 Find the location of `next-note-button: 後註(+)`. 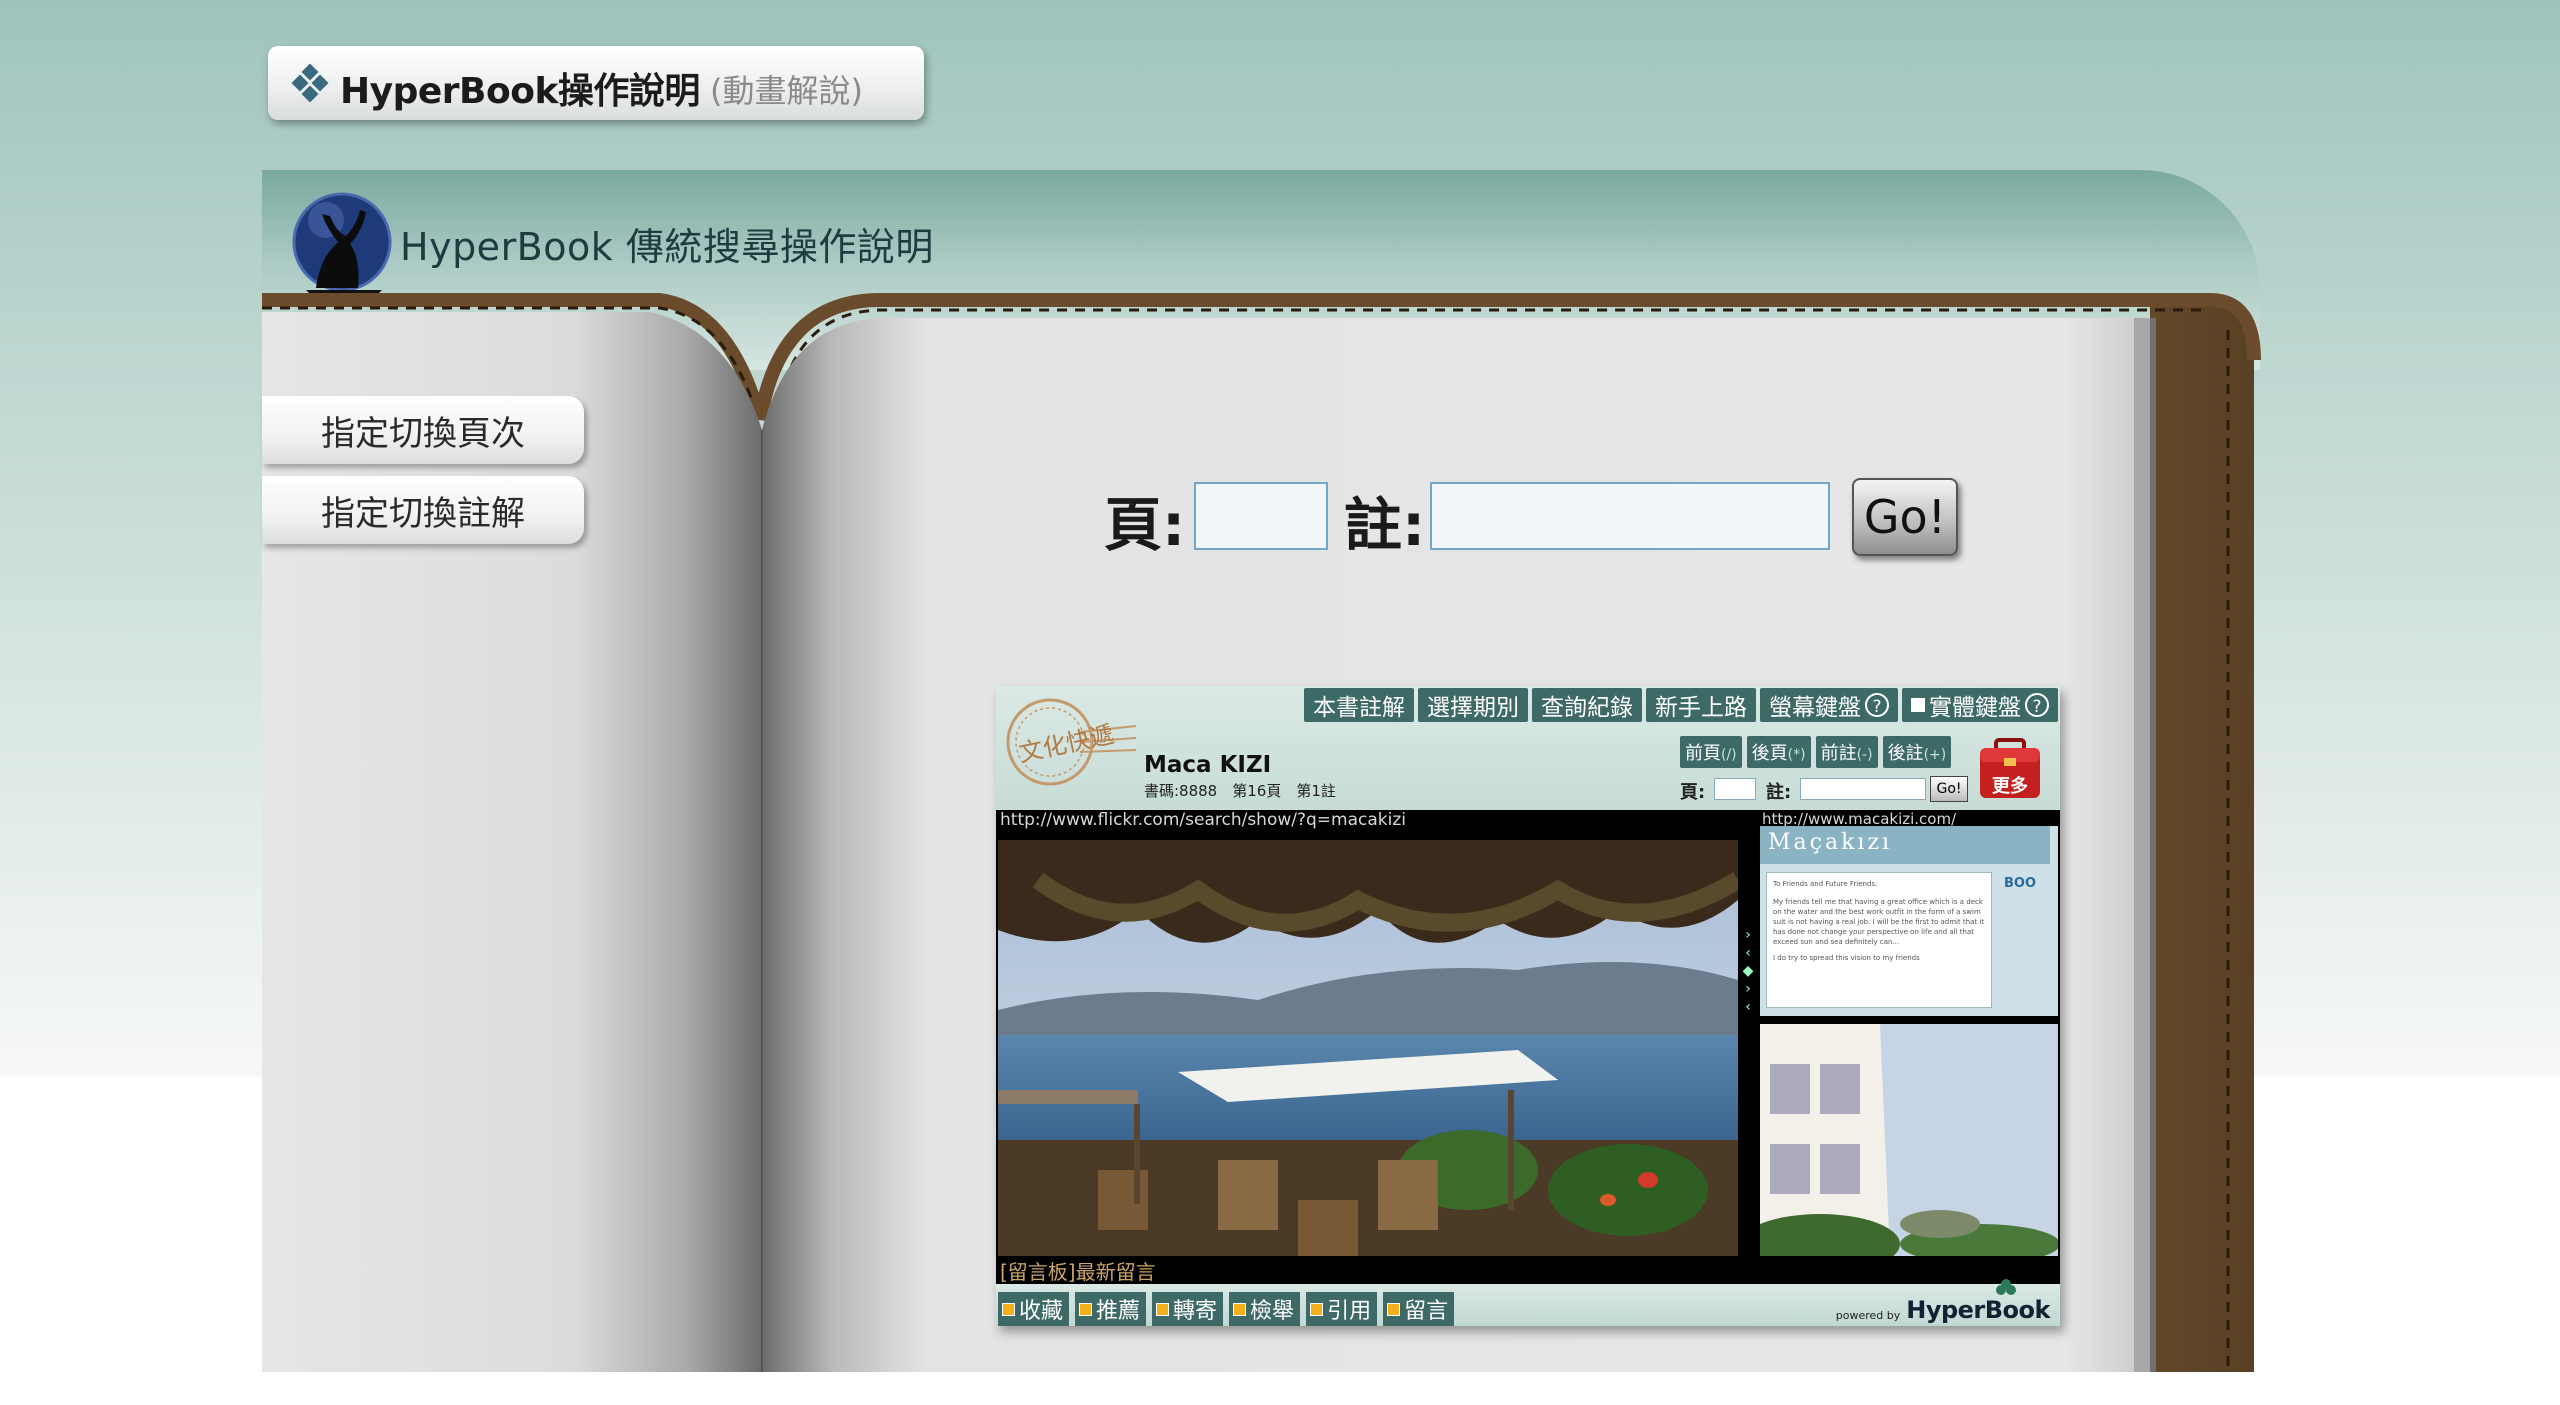

next-note-button: 後註(+) is located at coordinates (1917, 752).